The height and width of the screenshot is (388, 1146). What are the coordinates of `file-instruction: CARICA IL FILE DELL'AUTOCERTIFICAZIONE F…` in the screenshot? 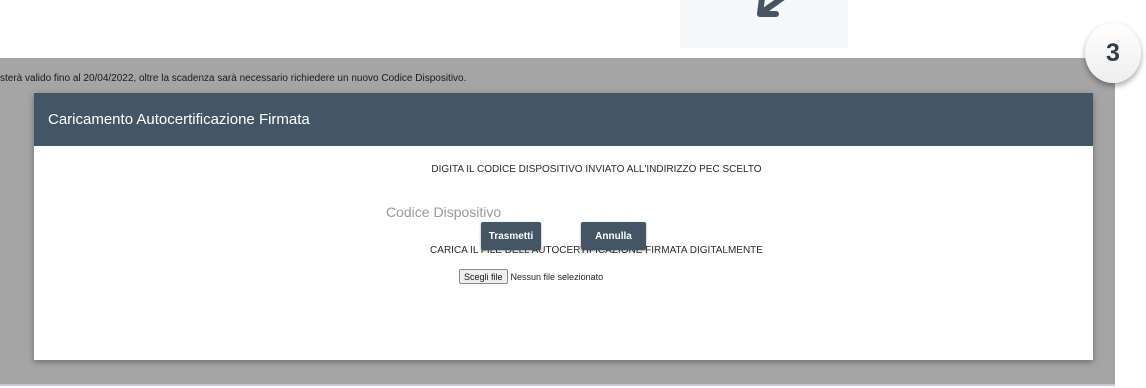 It's located at (596, 250).